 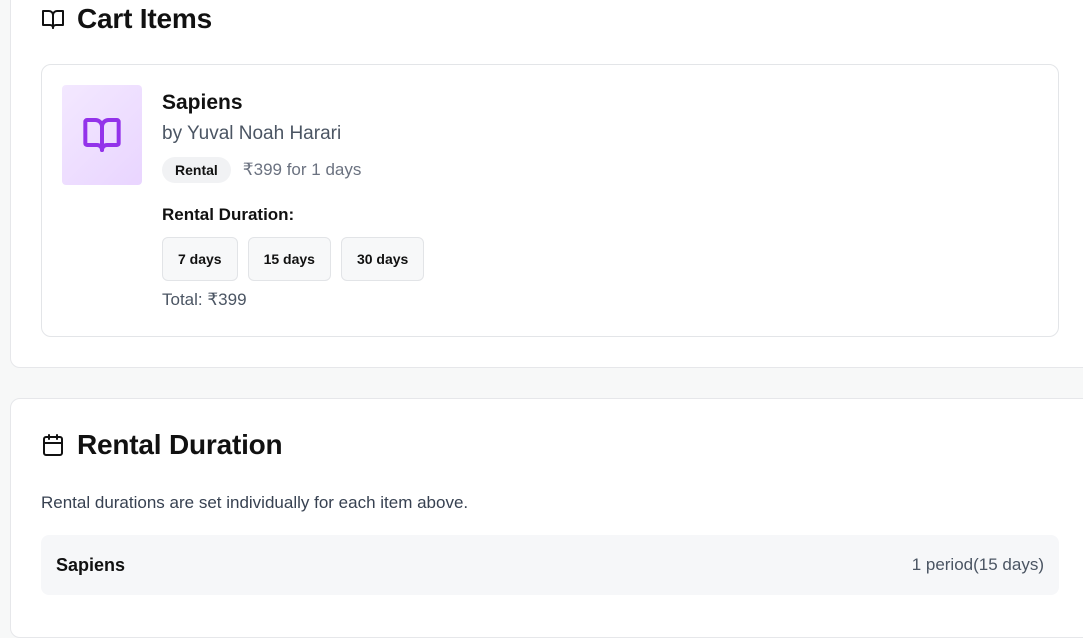 I want to click on rental-duration-label: Rental Duration:, so click(x=228, y=214).